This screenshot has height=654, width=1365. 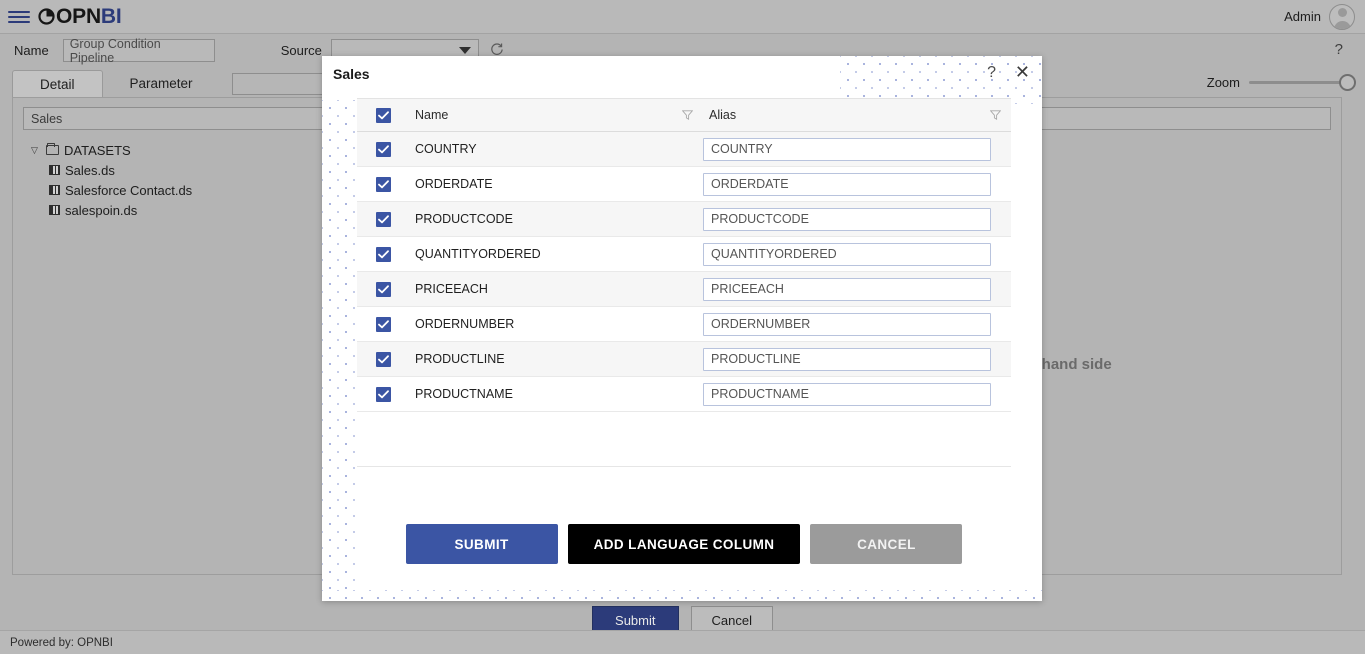 I want to click on zoom-control: Zoom, so click(x=1281, y=82).